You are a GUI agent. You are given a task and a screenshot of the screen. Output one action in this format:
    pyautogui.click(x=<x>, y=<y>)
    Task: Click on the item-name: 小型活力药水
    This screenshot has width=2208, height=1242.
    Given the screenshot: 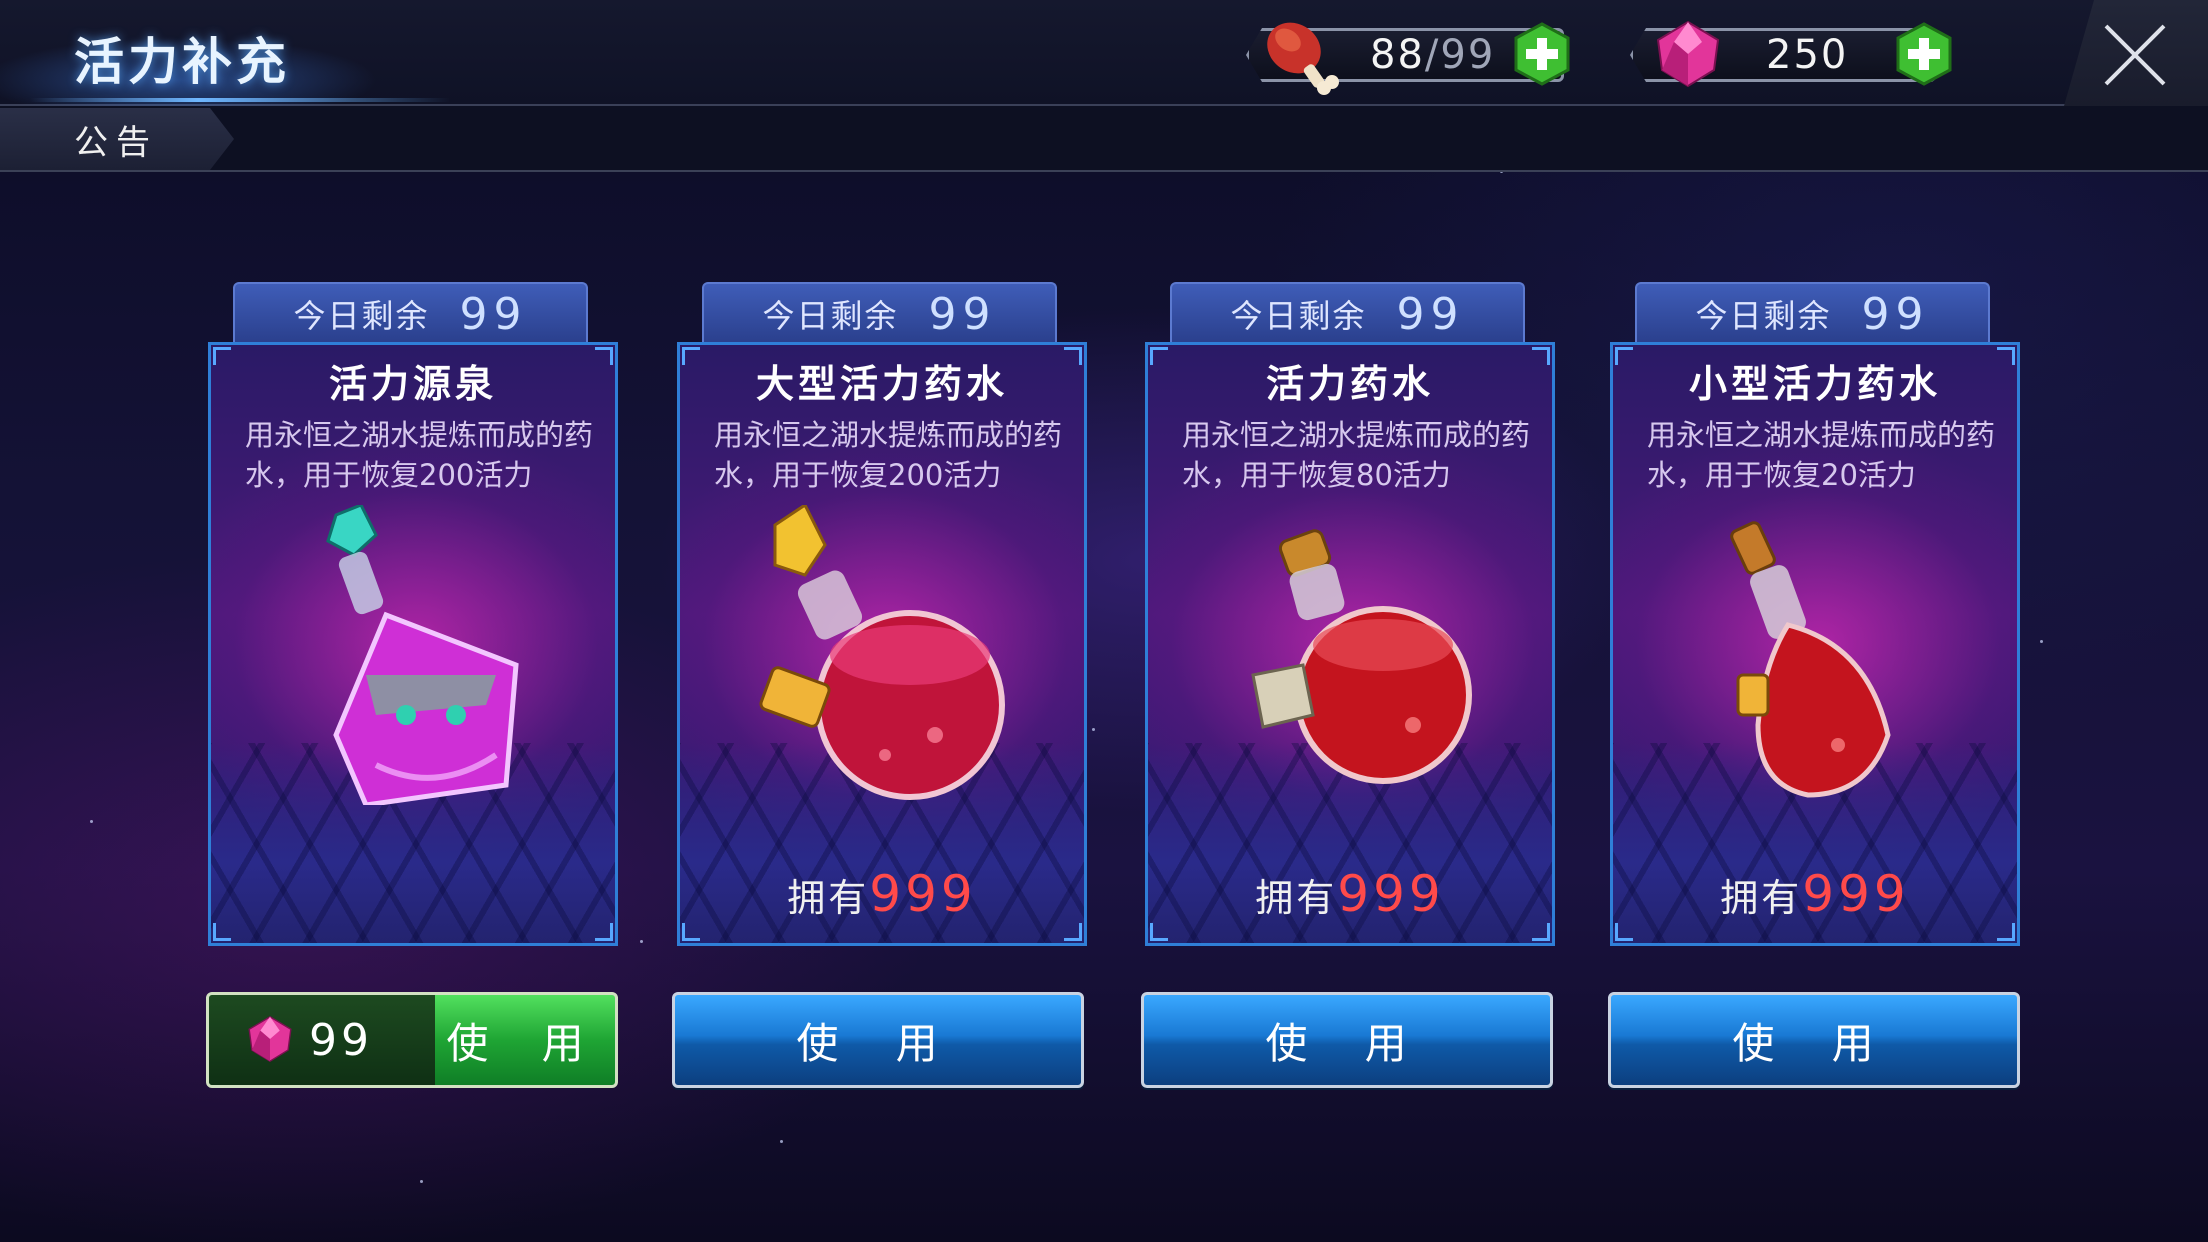 What is the action you would take?
    pyautogui.click(x=1814, y=384)
    